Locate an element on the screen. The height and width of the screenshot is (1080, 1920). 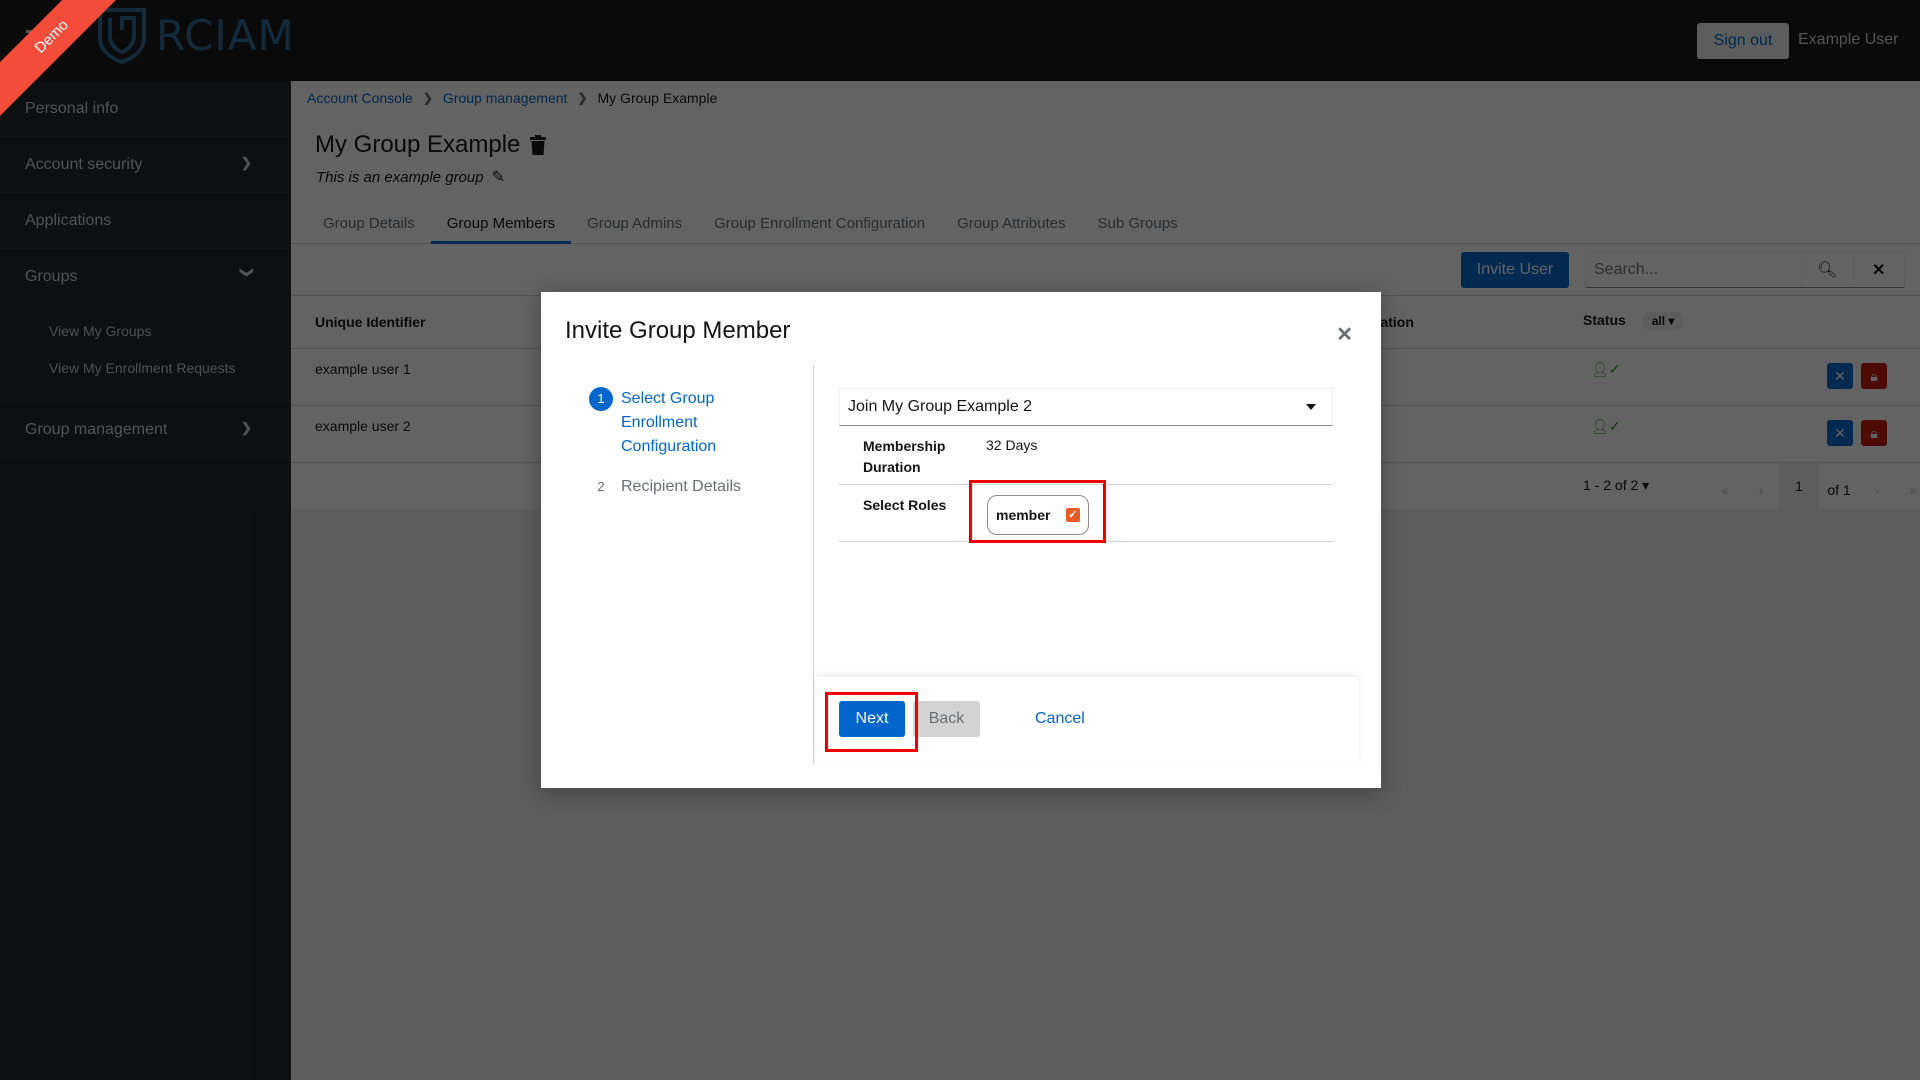
cancel-button: Cancel is located at coordinates (1060, 719).